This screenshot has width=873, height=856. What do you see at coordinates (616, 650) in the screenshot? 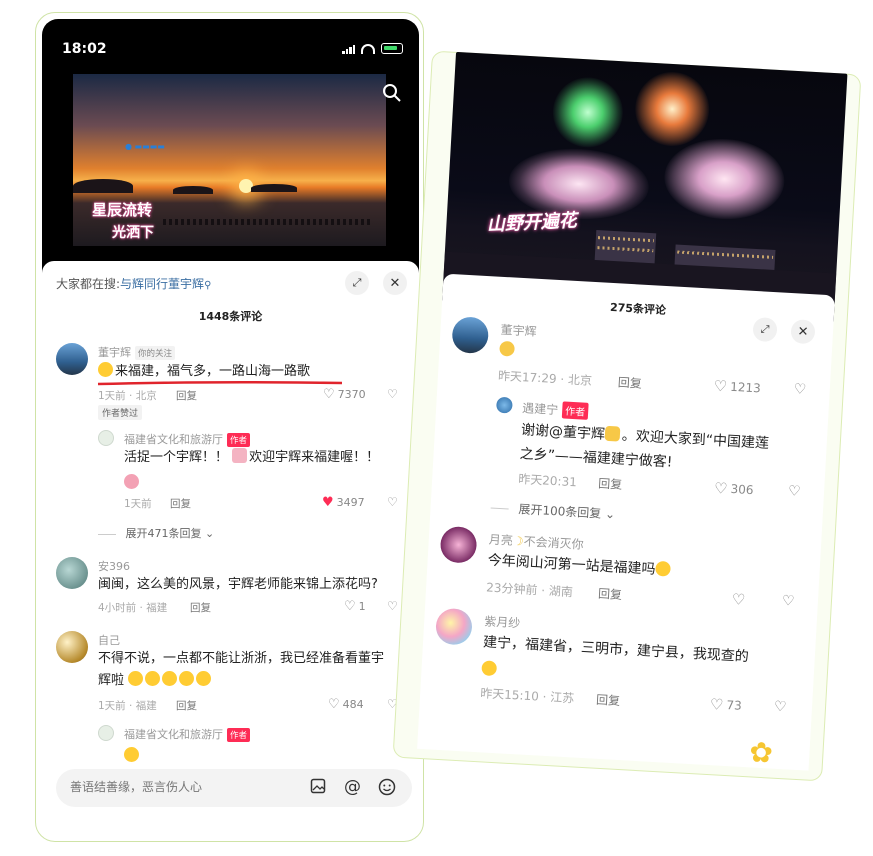
I see `comment-text: 建宁，福建省，三明市，建宁县，我现查的` at bounding box center [616, 650].